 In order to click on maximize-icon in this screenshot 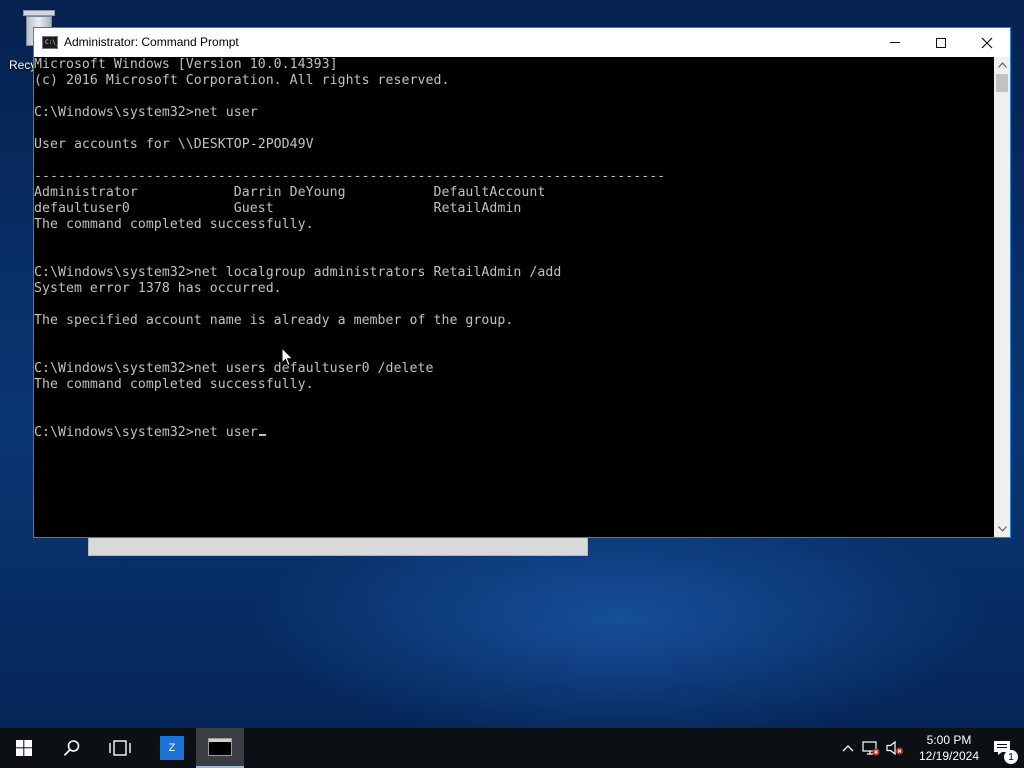, I will do `click(941, 42)`.